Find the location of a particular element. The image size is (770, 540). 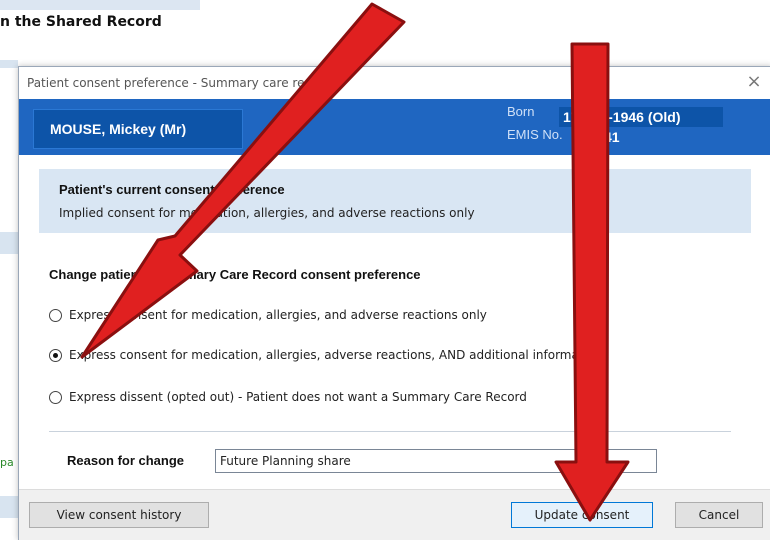

emis-number: 41 is located at coordinates (612, 137).